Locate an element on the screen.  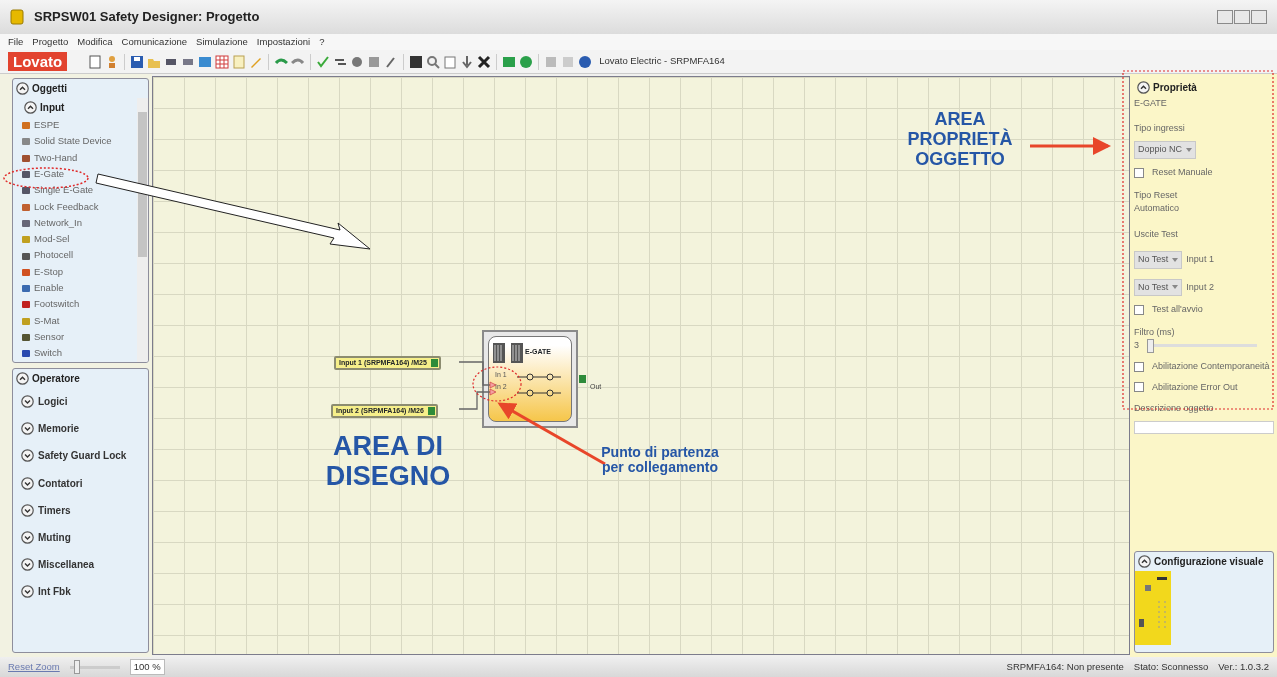
minimize-button is located at coordinates (1225, 17).